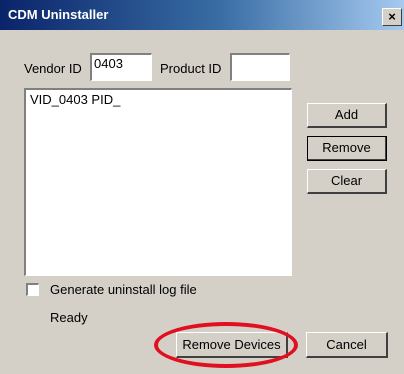  Describe the element at coordinates (58, 14) in the screenshot. I see `window-title: CDM Uninstaller` at that location.